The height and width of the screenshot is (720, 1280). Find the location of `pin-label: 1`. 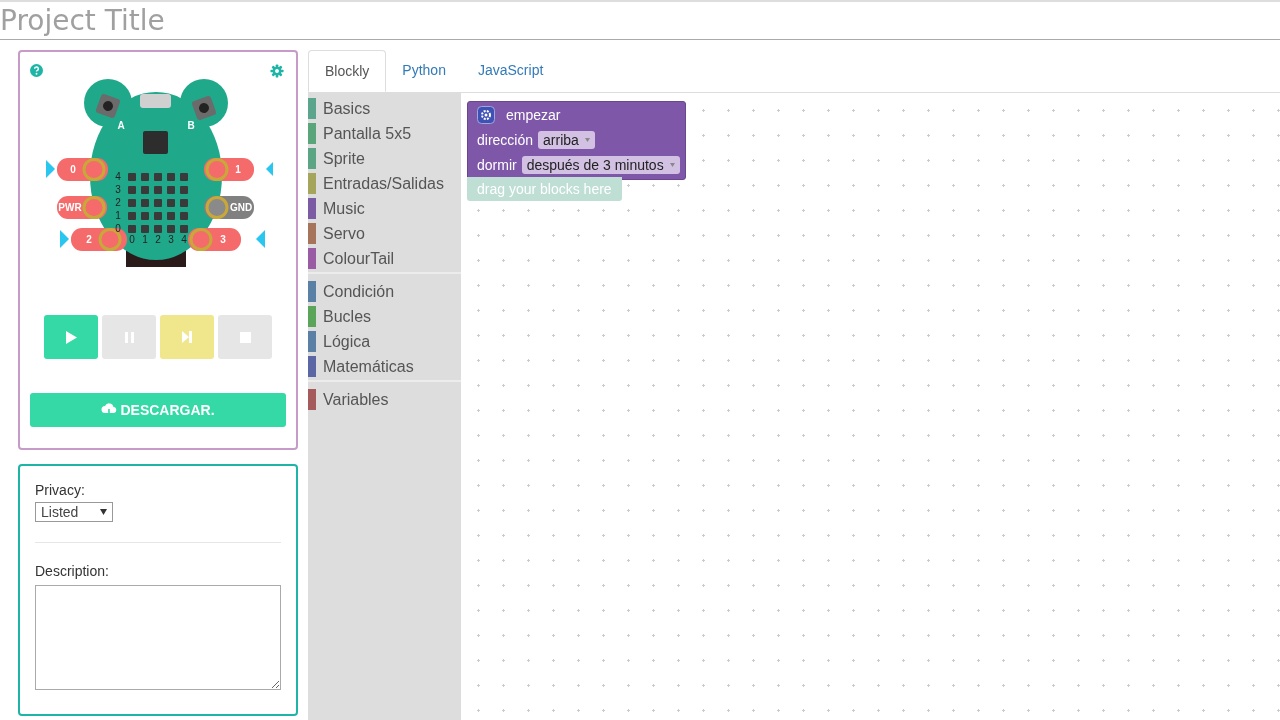

pin-label: 1 is located at coordinates (238, 169).